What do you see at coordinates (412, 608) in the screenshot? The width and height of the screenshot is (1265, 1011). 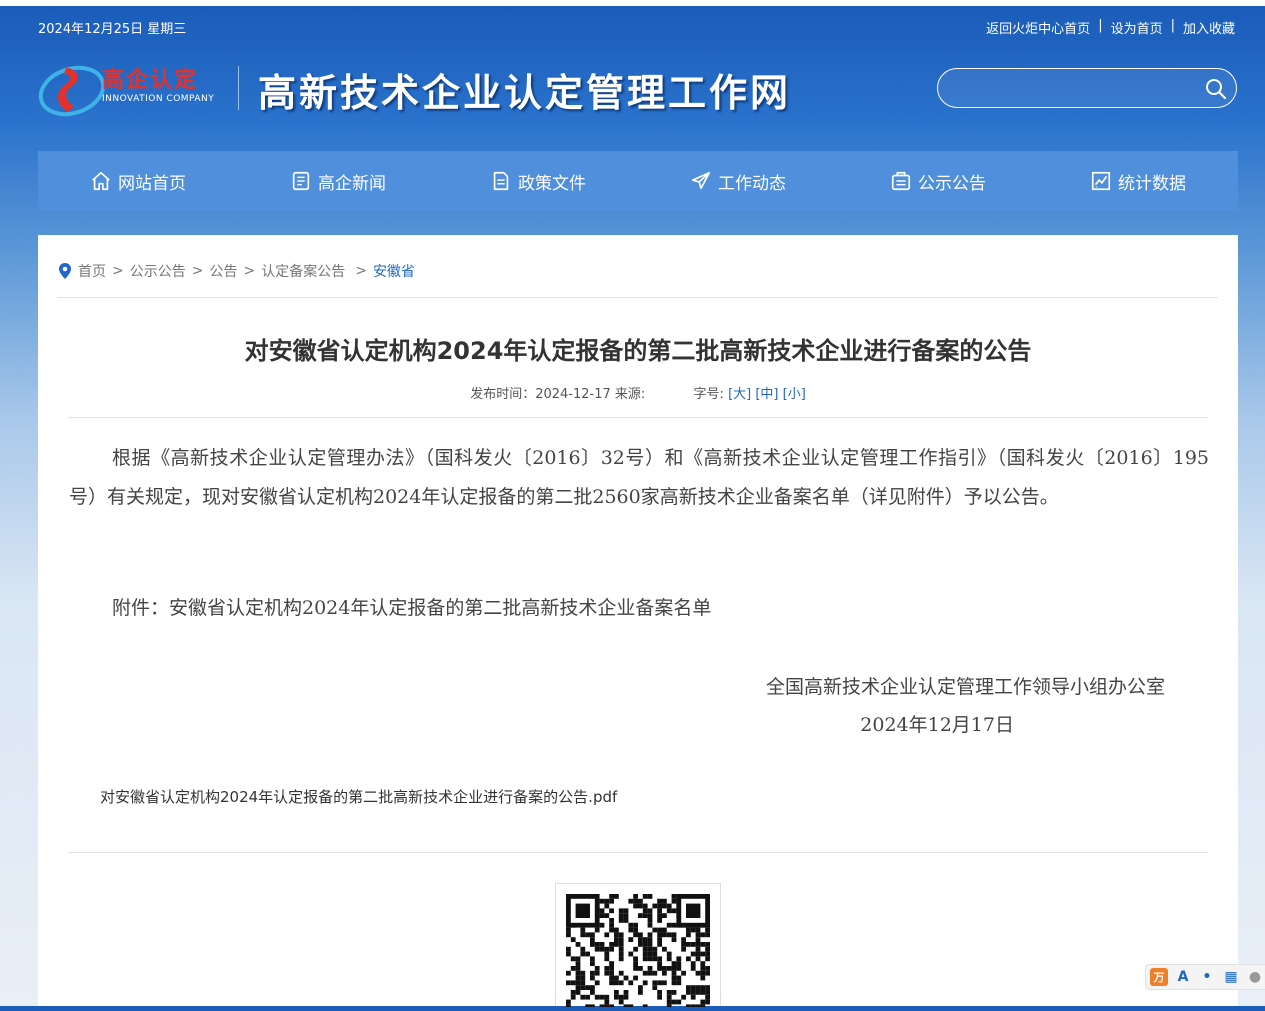 I see `attachment-note: 附件：安徽省认定机构2024年认定报备的第二批高新技术企业备案名单` at bounding box center [412, 608].